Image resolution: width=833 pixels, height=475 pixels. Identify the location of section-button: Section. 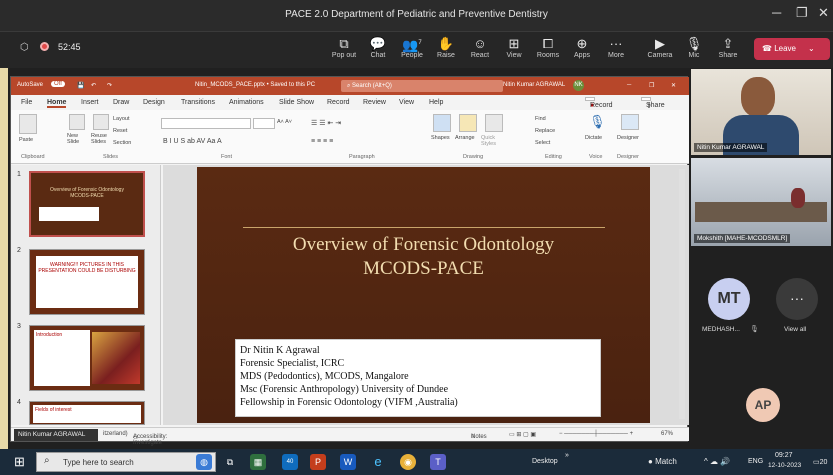
(122, 143).